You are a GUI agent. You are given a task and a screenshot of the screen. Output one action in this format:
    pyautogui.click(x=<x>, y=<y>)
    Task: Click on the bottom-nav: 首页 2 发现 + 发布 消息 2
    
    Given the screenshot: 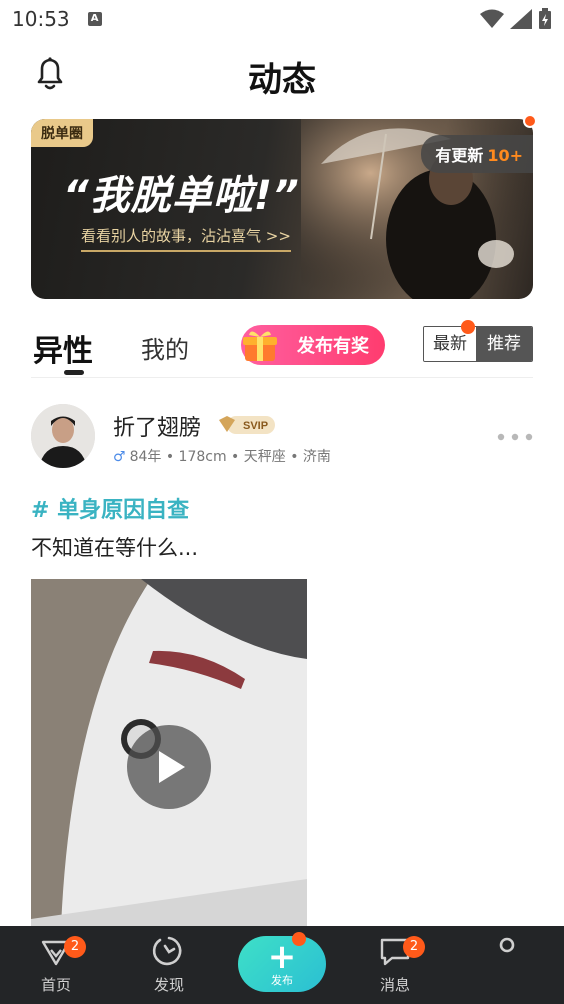 What is the action you would take?
    pyautogui.click(x=282, y=965)
    